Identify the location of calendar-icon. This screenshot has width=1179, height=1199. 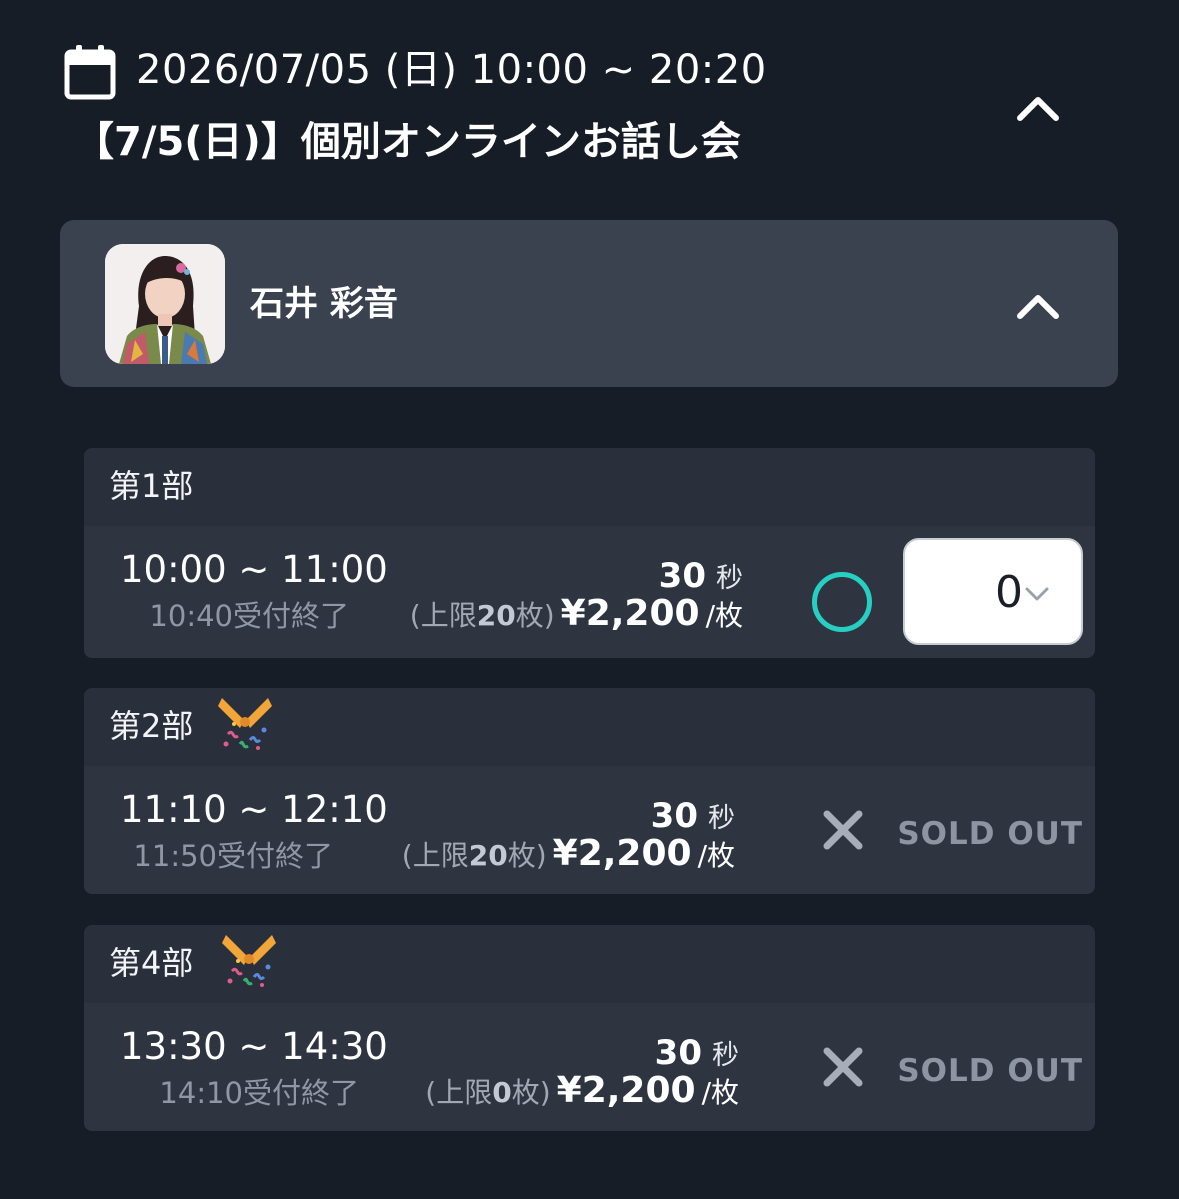
(90, 72).